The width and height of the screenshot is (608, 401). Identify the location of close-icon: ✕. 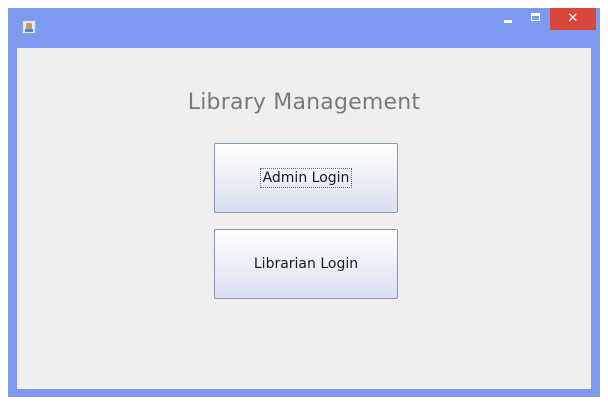
(573, 18).